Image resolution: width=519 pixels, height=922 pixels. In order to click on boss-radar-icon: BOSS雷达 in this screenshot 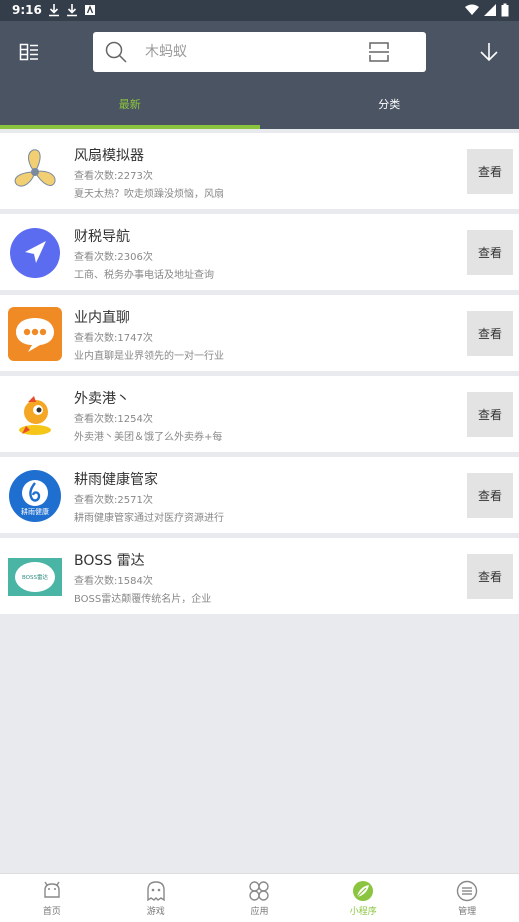, I will do `click(35, 577)`.